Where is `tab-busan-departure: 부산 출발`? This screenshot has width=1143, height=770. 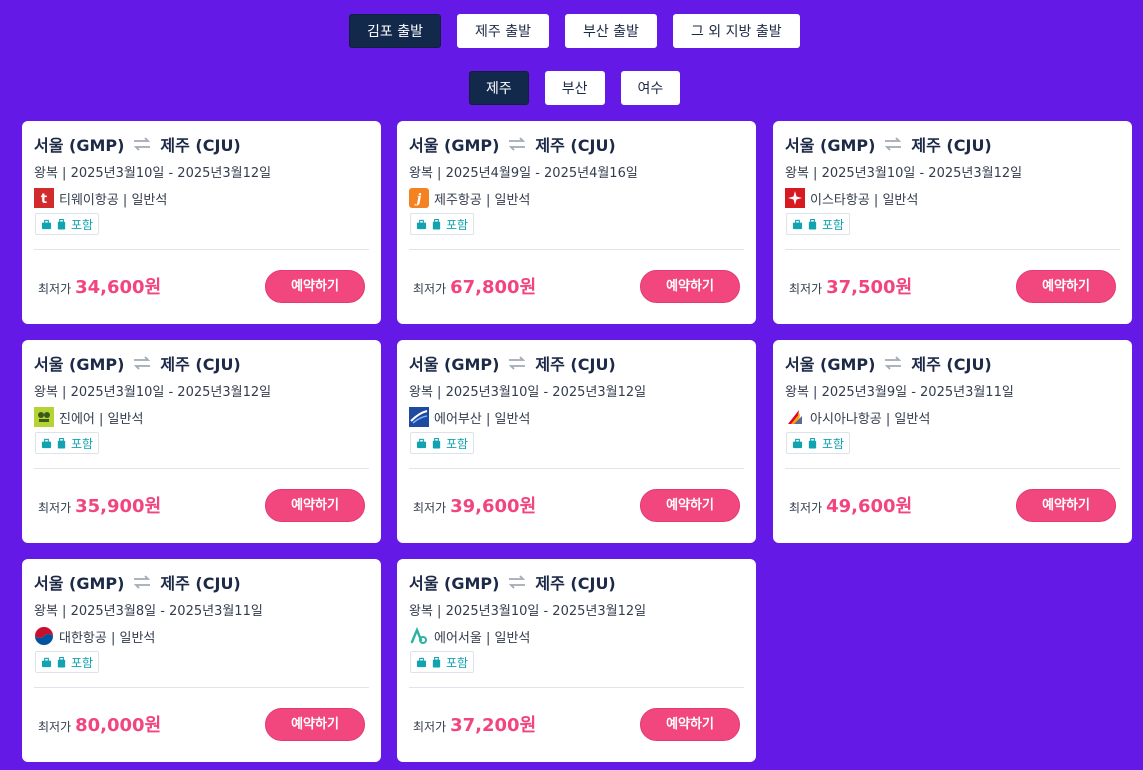 tab-busan-departure: 부산 출발 is located at coordinates (610, 31).